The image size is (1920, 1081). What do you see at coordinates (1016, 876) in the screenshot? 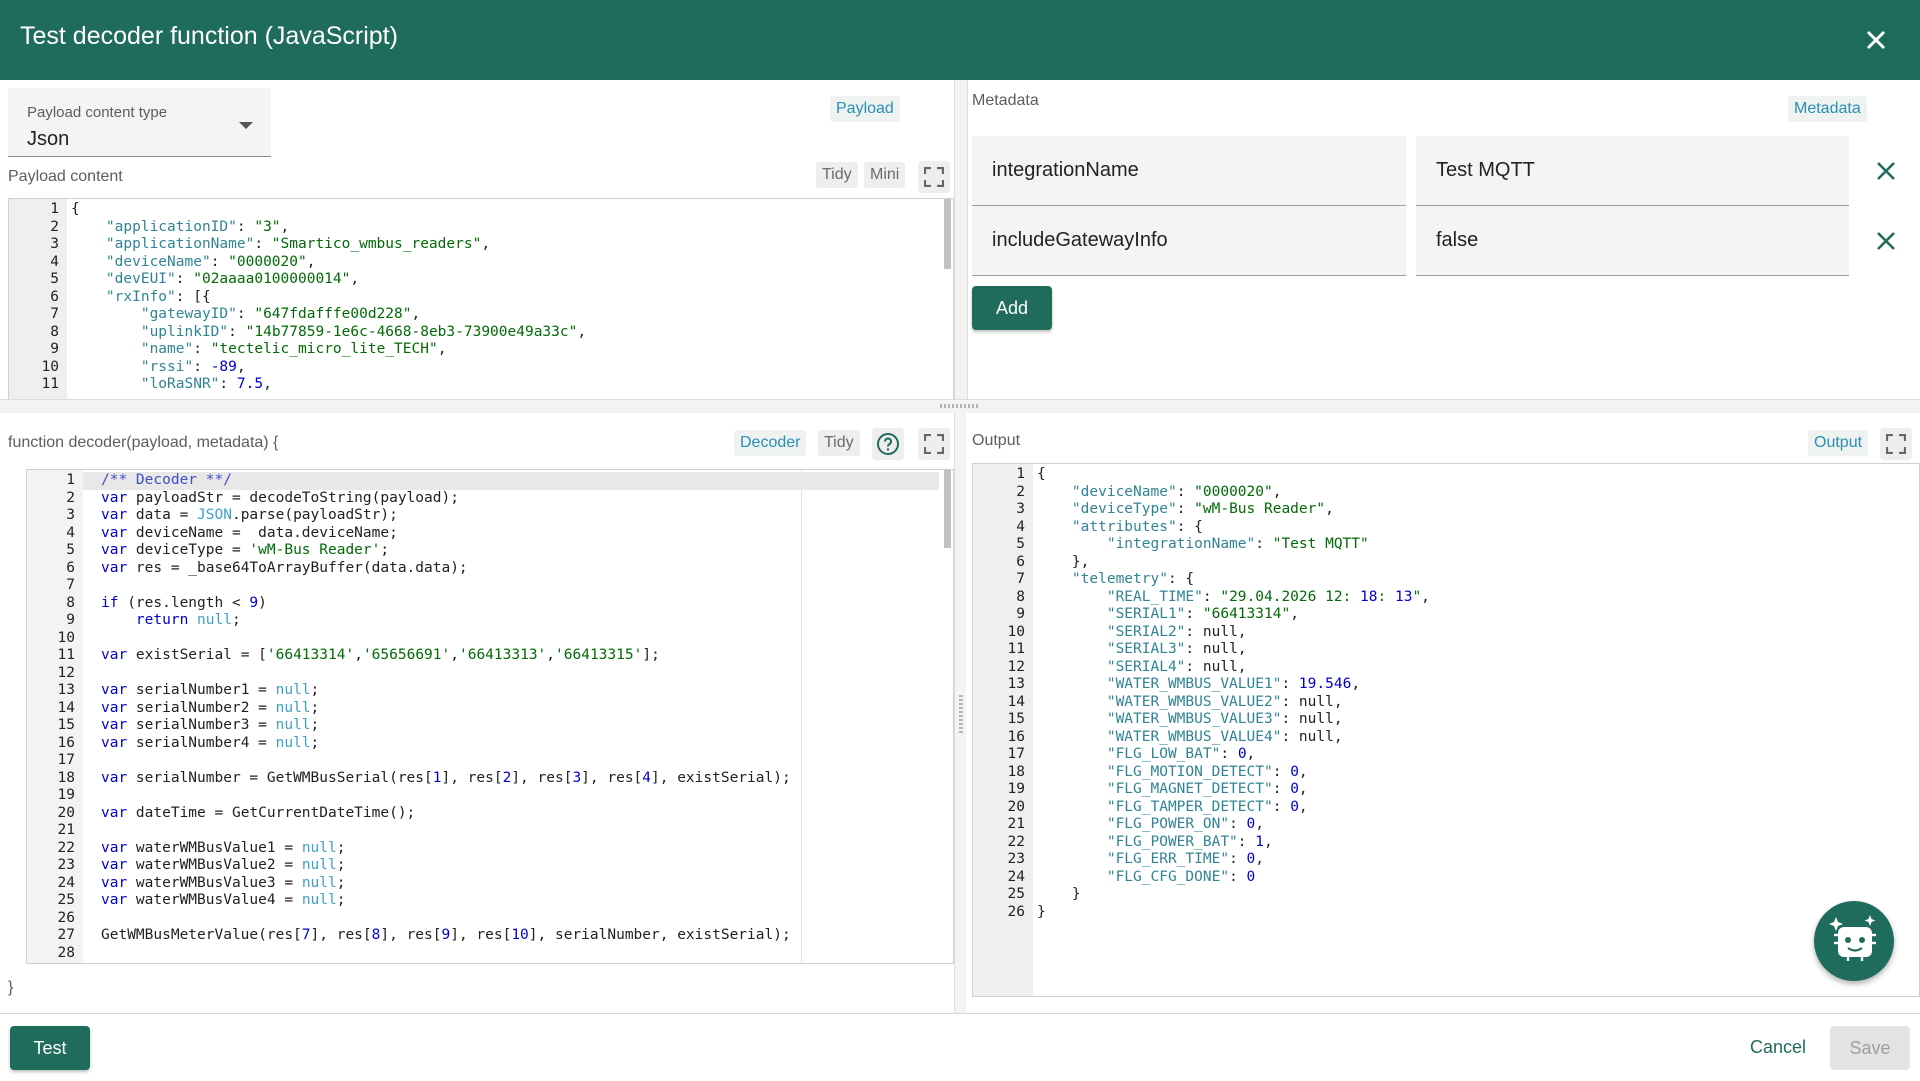
I see `output-line-number: 24` at bounding box center [1016, 876].